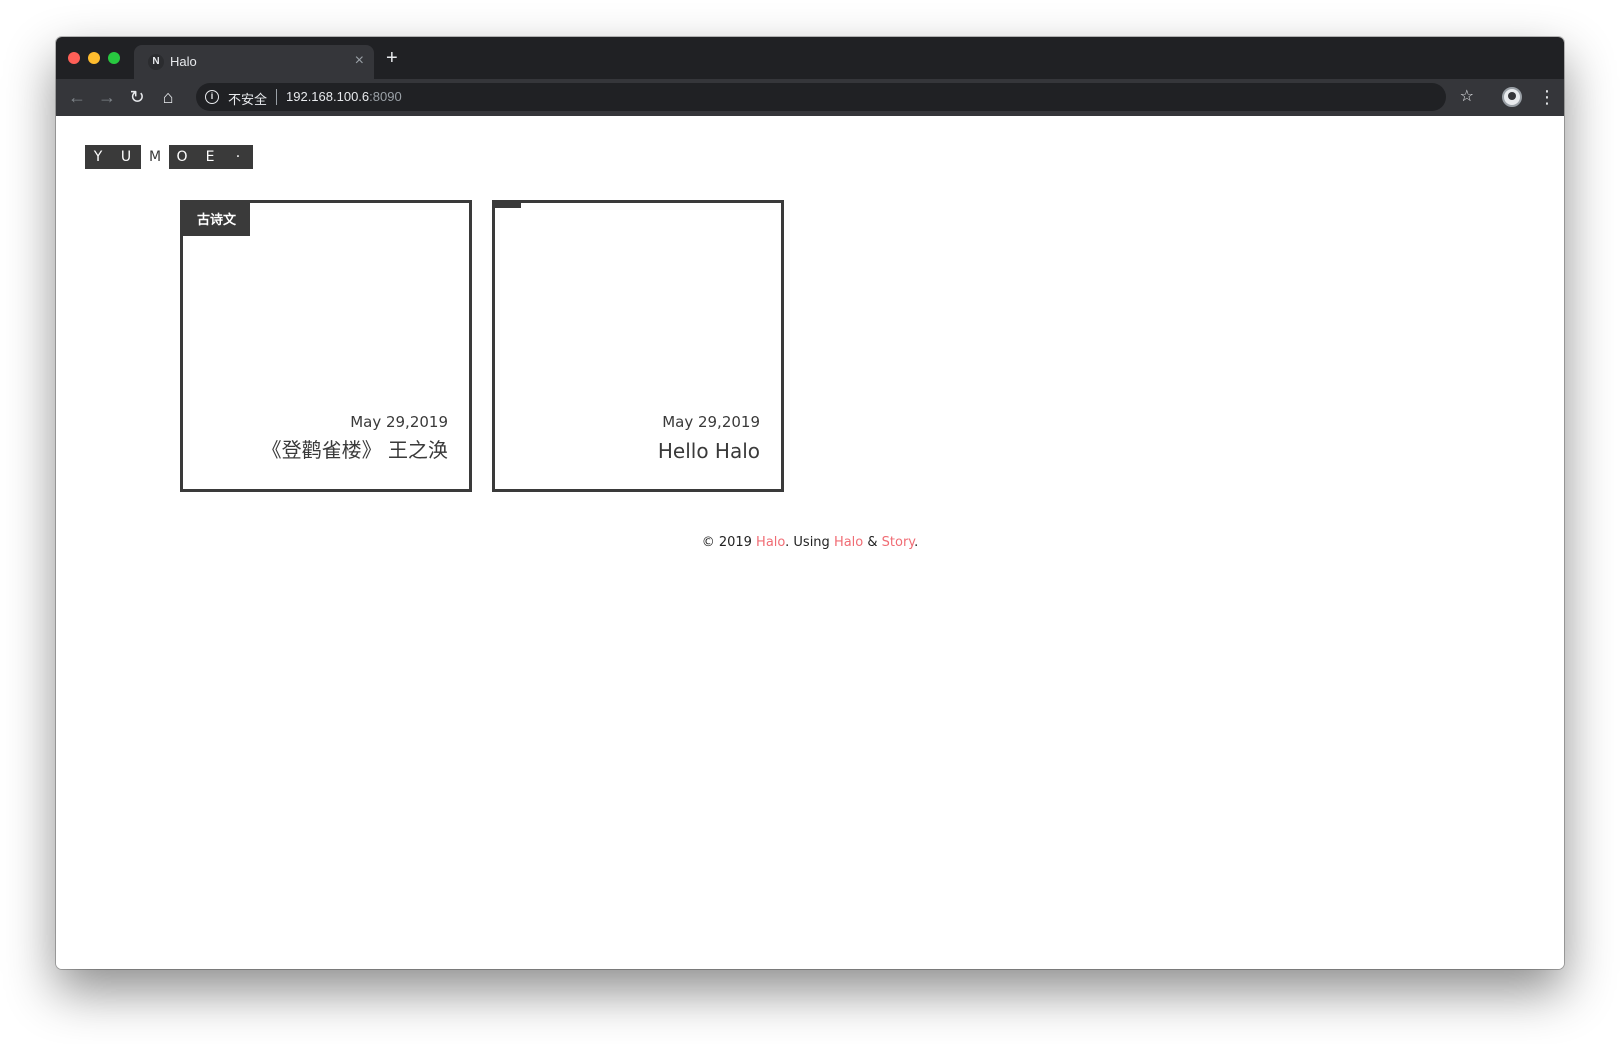 Image resolution: width=1620 pixels, height=1044 pixels. What do you see at coordinates (359, 61) in the screenshot?
I see `close-tab-icon: ×` at bounding box center [359, 61].